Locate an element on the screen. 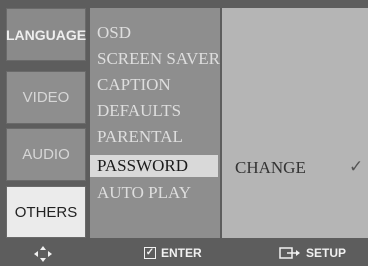  tab-language: LANGUAGE is located at coordinates (46, 34).